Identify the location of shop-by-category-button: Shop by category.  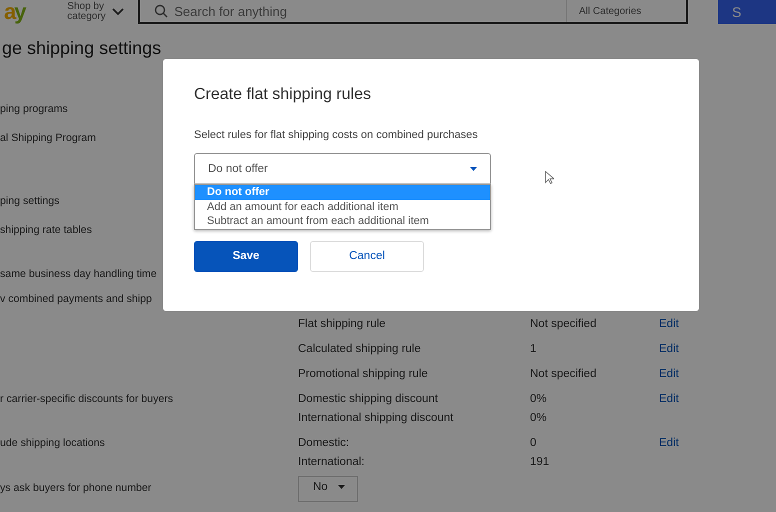
(100, 12).